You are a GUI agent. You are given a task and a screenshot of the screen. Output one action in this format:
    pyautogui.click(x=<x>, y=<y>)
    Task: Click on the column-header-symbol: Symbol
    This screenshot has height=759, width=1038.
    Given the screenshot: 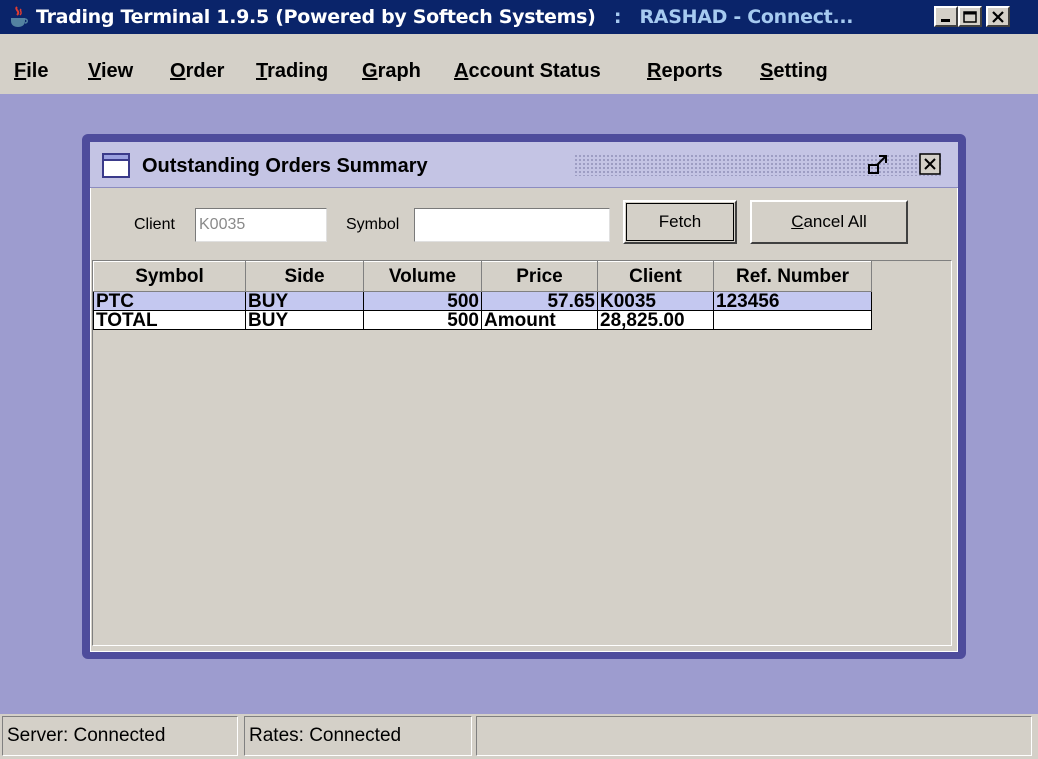 What is the action you would take?
    pyautogui.click(x=169, y=276)
    